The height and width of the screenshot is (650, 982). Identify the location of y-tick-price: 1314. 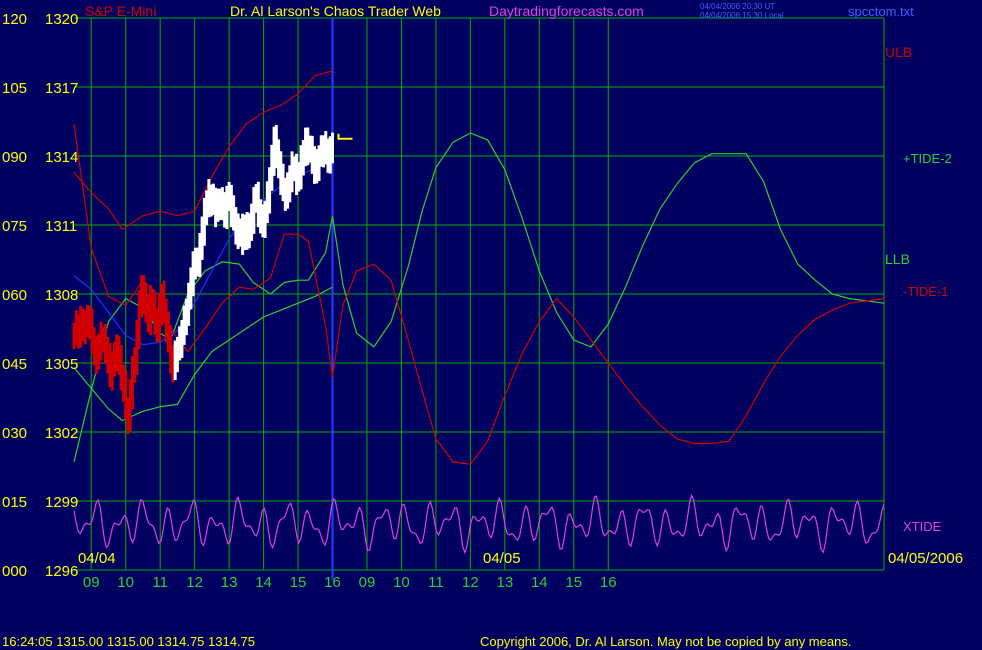
(61, 157).